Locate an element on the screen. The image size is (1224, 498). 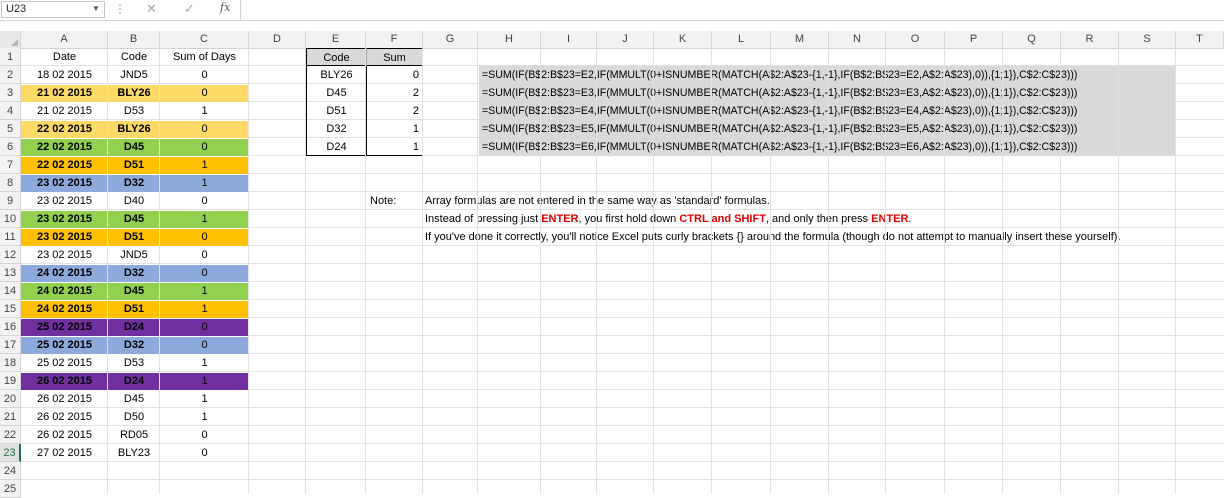
column-header-p: P is located at coordinates (974, 39).